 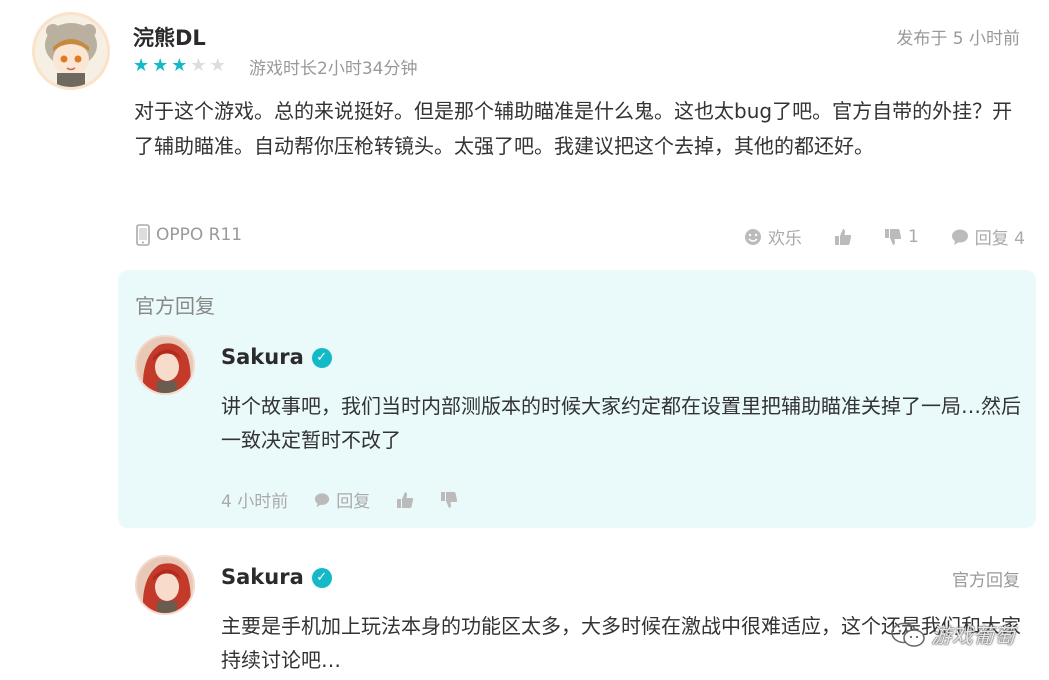 I want to click on review-actions: 欢乐 1 回复 4, so click(x=884, y=236).